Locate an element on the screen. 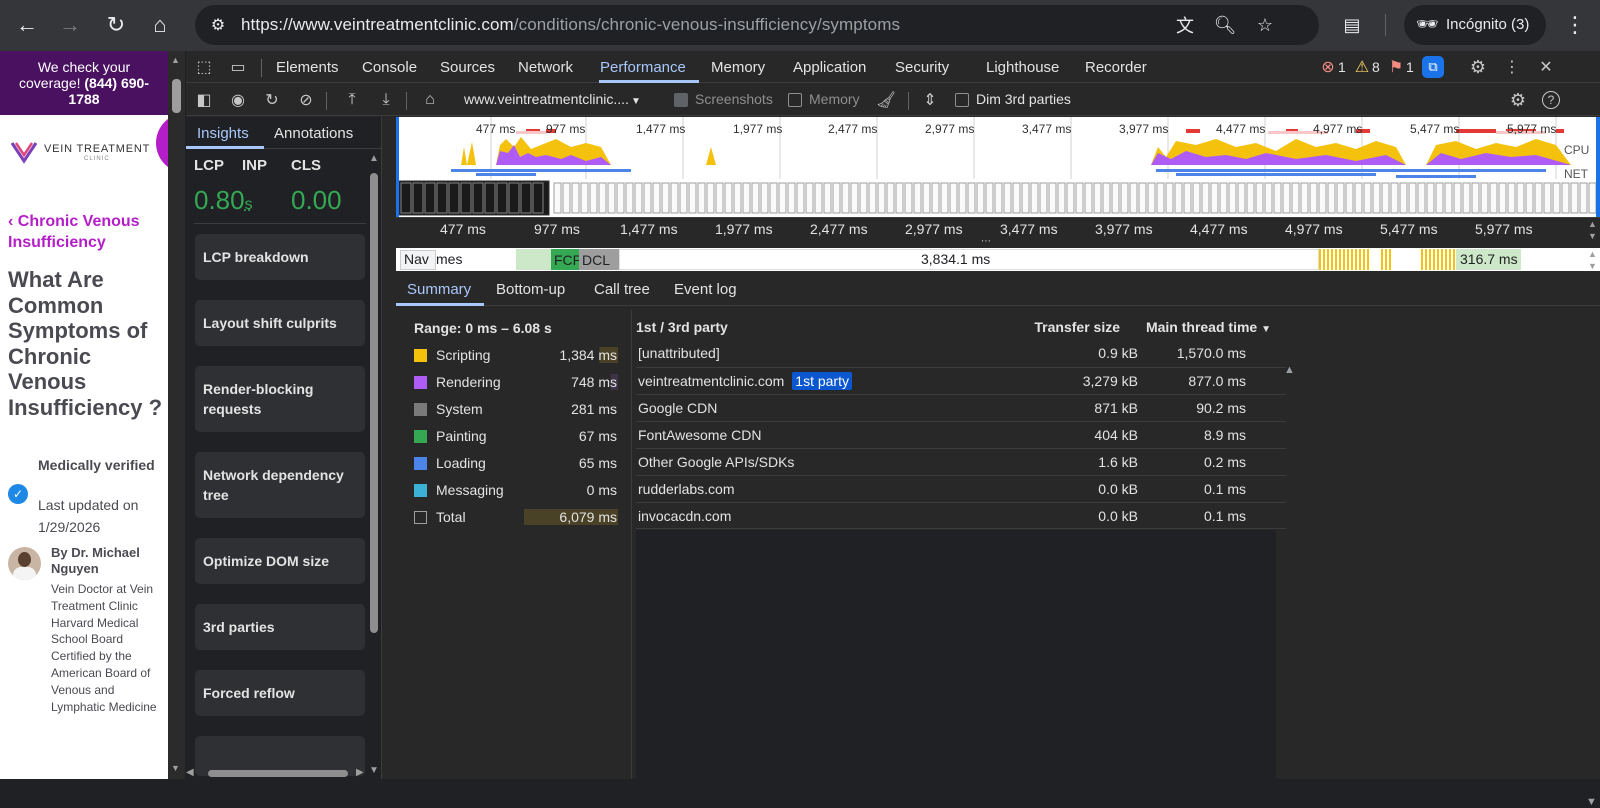 The height and width of the screenshot is (808, 1600). page-scrollbar: ▲ ▼ is located at coordinates (176, 415).